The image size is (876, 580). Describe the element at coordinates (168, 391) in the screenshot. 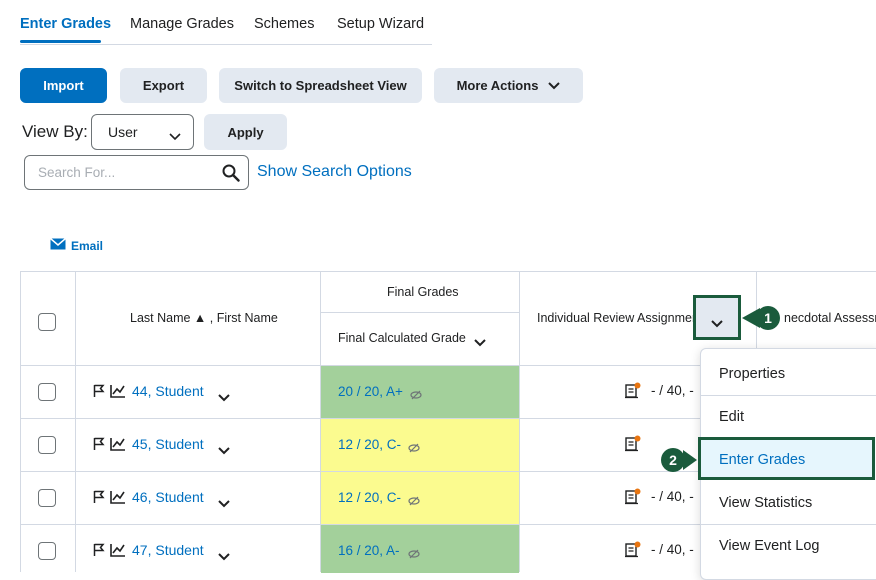

I see `student-name-link: 44, Student` at that location.